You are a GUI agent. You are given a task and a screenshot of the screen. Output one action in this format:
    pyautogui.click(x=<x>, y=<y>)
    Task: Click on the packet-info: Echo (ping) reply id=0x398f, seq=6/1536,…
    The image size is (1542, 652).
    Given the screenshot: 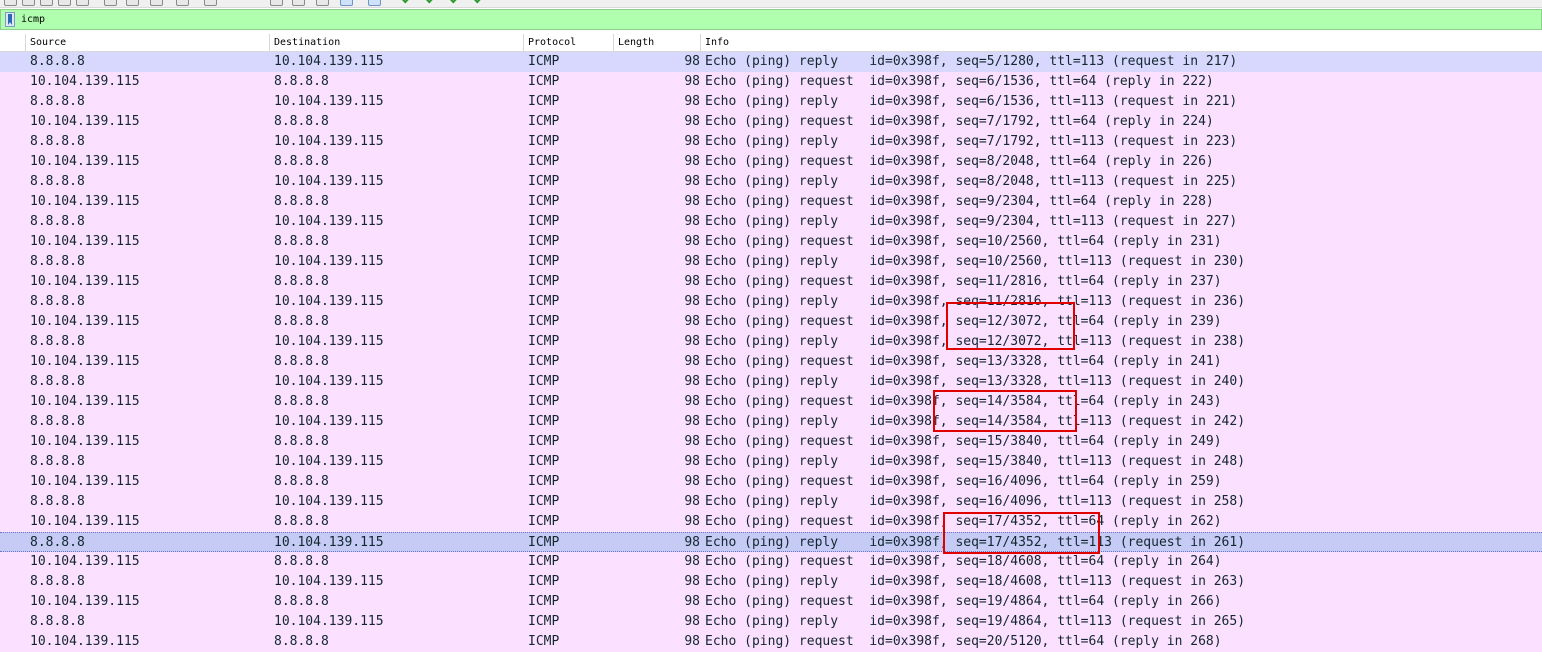 What is the action you would take?
    pyautogui.click(x=971, y=101)
    